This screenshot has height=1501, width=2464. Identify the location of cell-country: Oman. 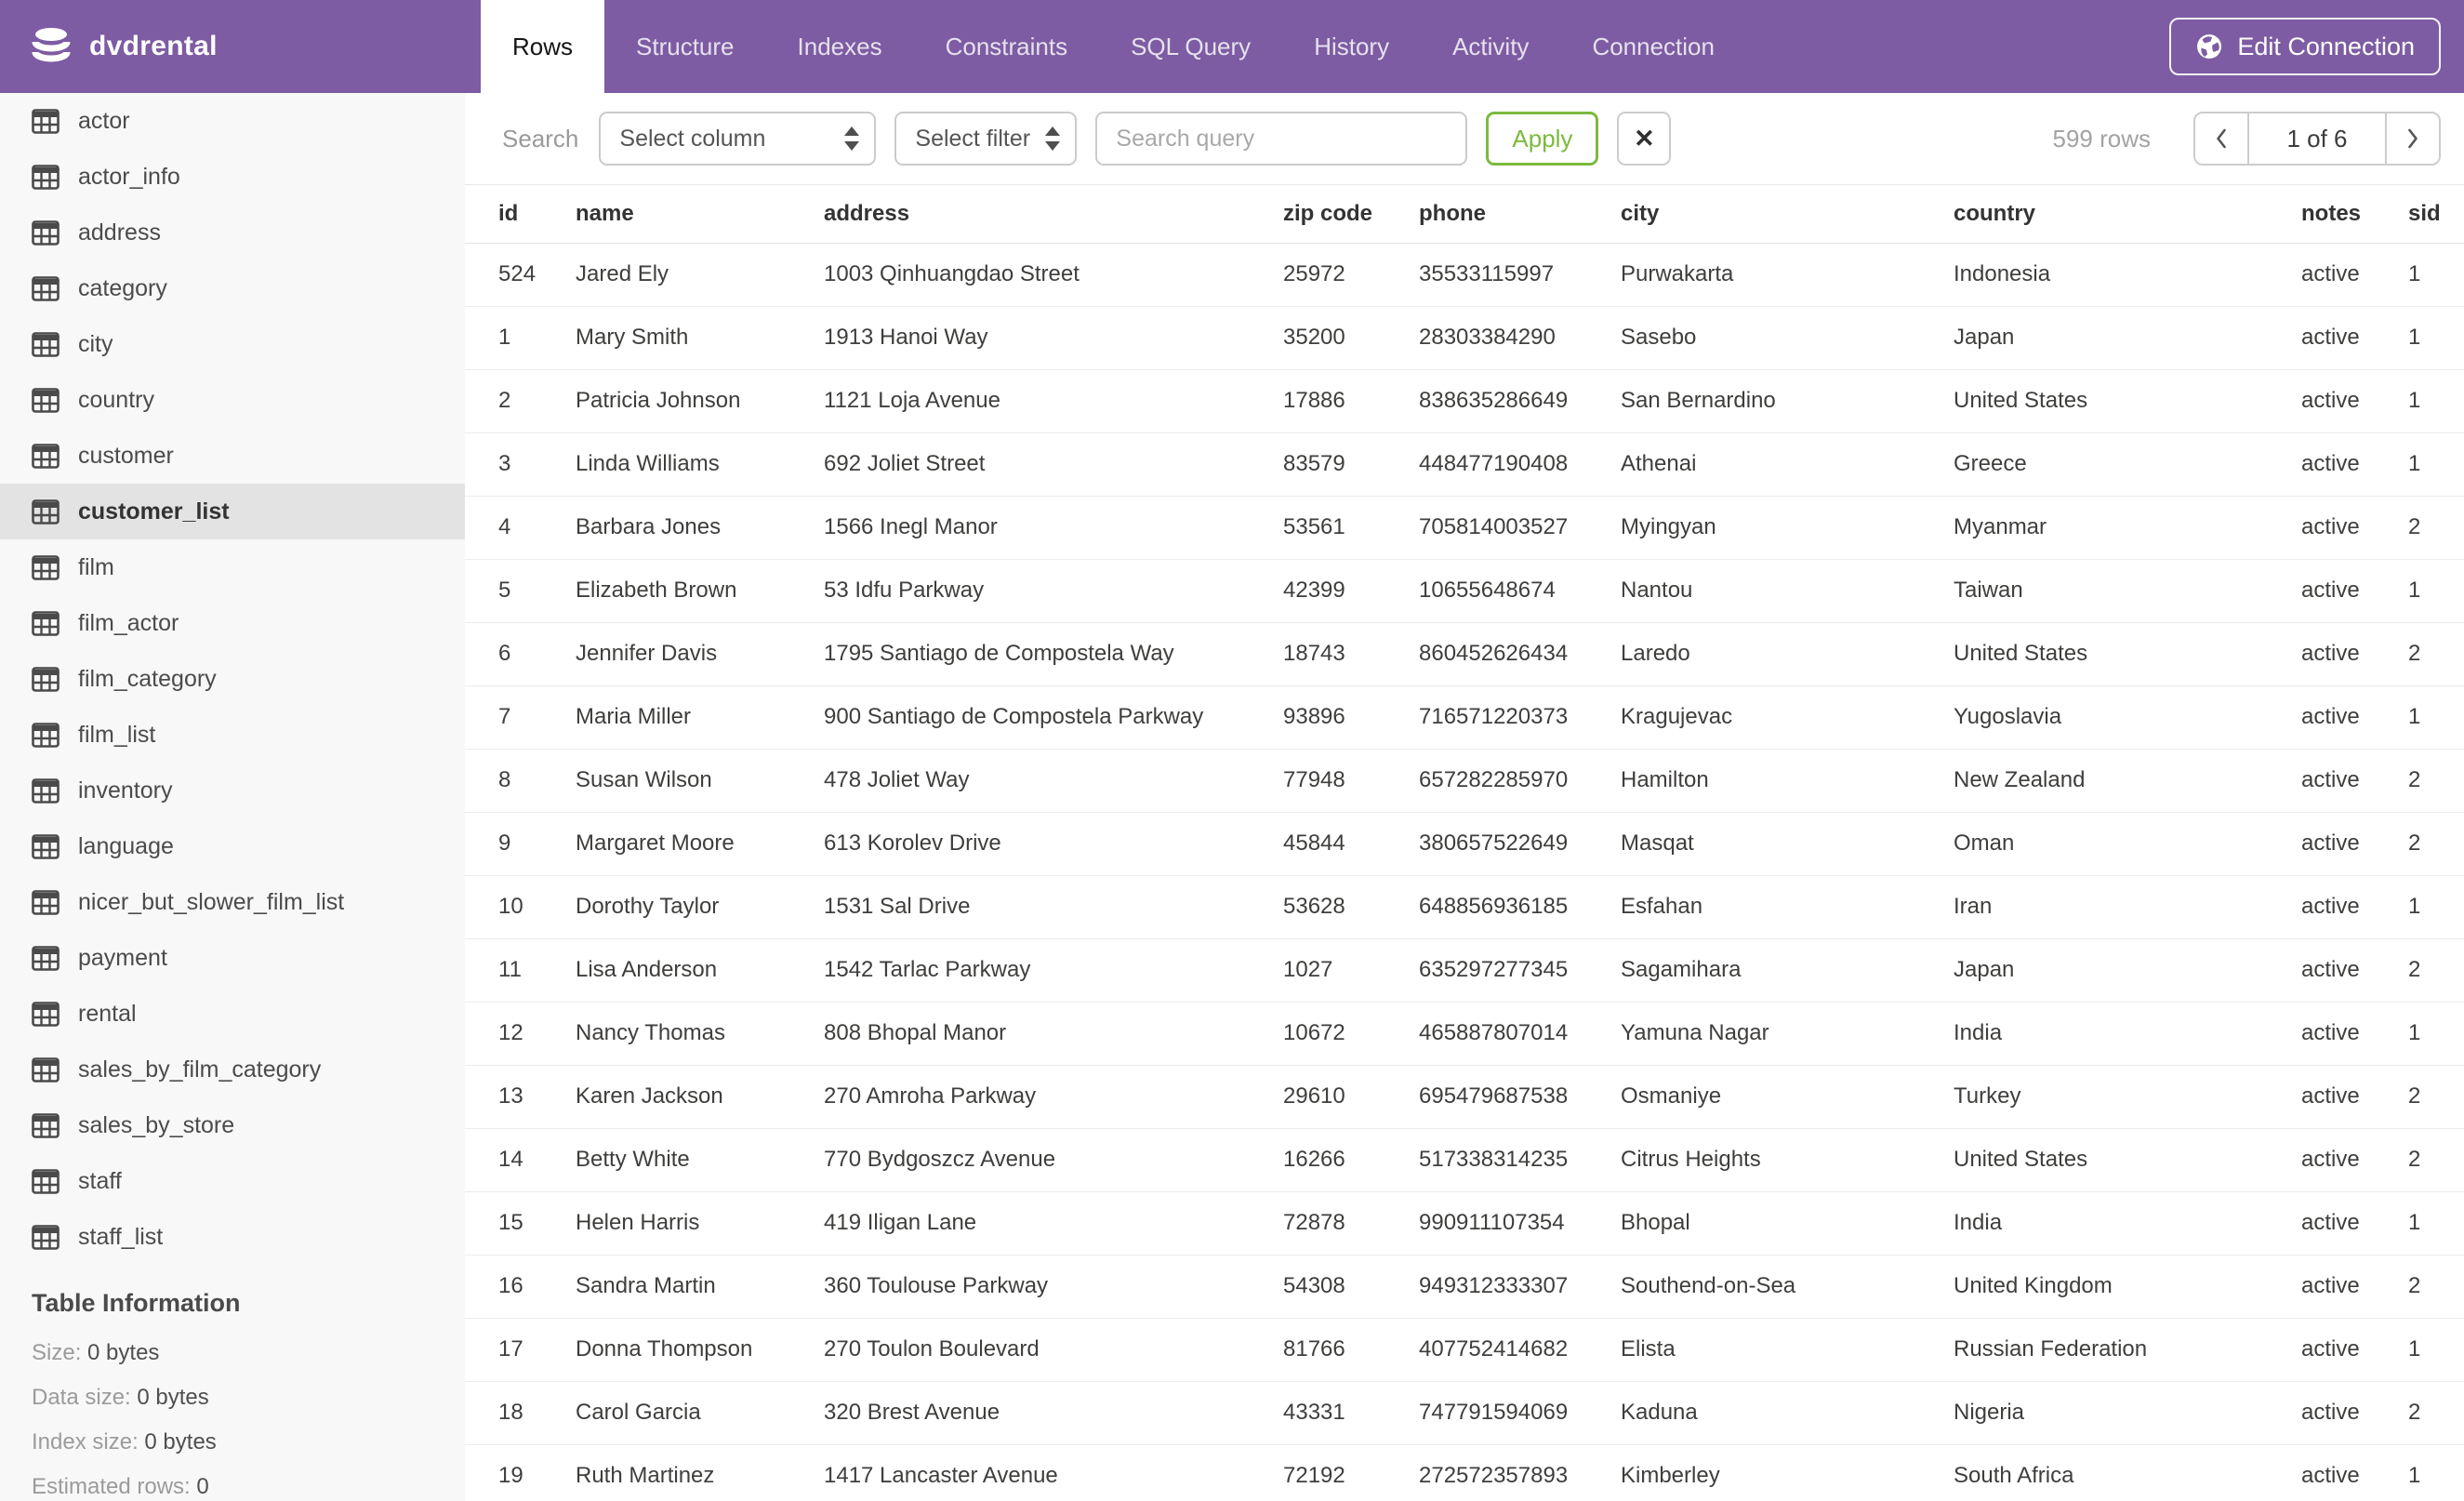
(1984, 843).